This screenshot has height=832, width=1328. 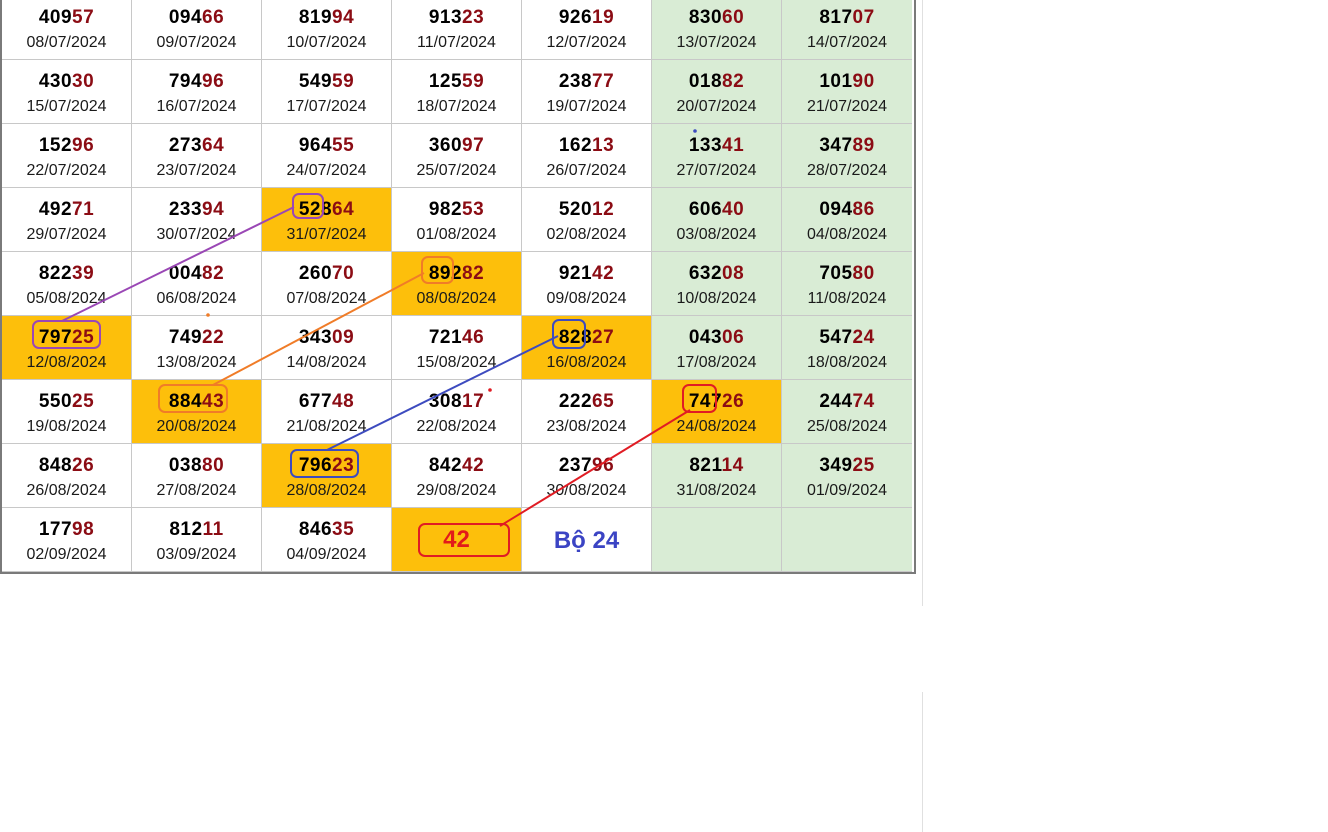 I want to click on sheet-divider, so click(x=922, y=303).